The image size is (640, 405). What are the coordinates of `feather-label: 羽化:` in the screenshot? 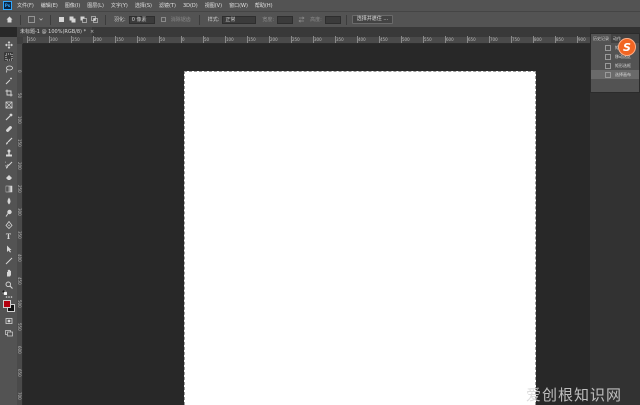 It's located at (120, 20).